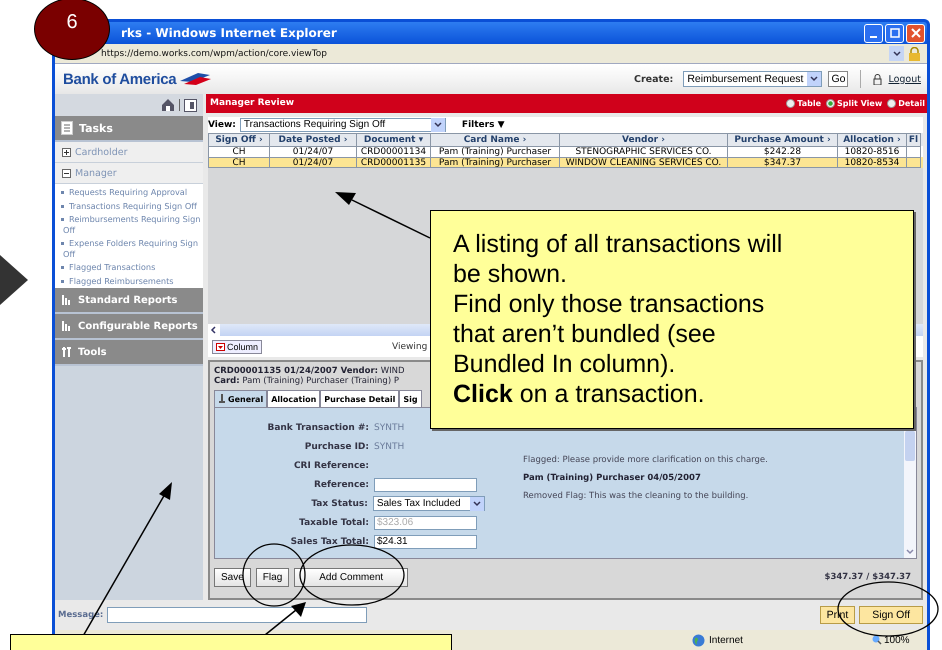 This screenshot has width=942, height=650. Describe the element at coordinates (334, 523) in the screenshot. I see `field-label: Taxable Total:` at that location.